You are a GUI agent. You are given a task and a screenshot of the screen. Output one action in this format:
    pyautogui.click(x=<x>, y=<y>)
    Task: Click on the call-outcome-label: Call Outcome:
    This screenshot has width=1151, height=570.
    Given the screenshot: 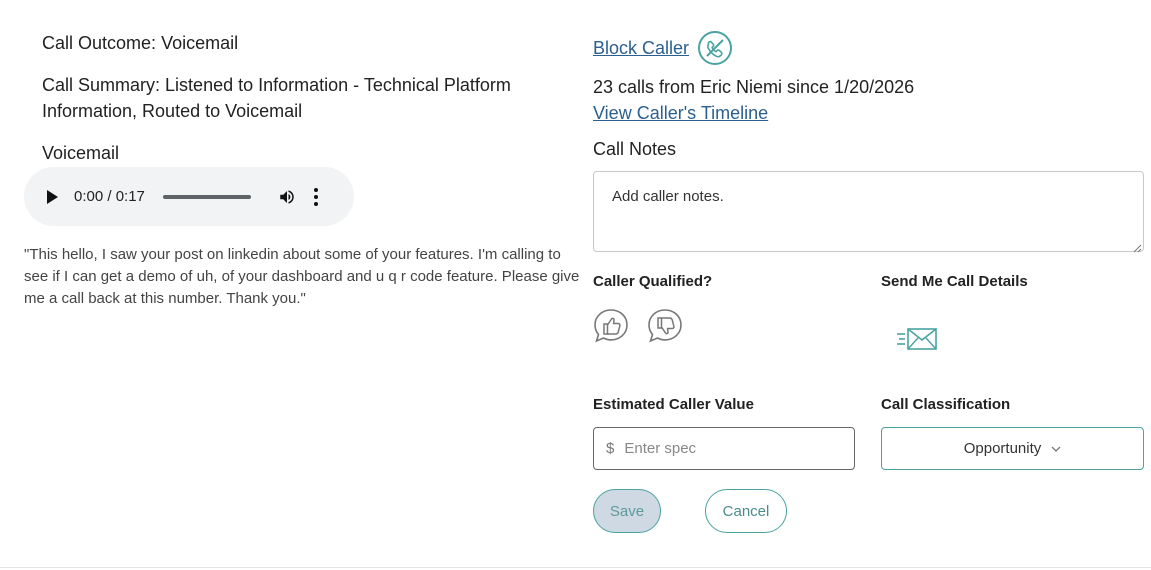 What is the action you would take?
    pyautogui.click(x=99, y=43)
    